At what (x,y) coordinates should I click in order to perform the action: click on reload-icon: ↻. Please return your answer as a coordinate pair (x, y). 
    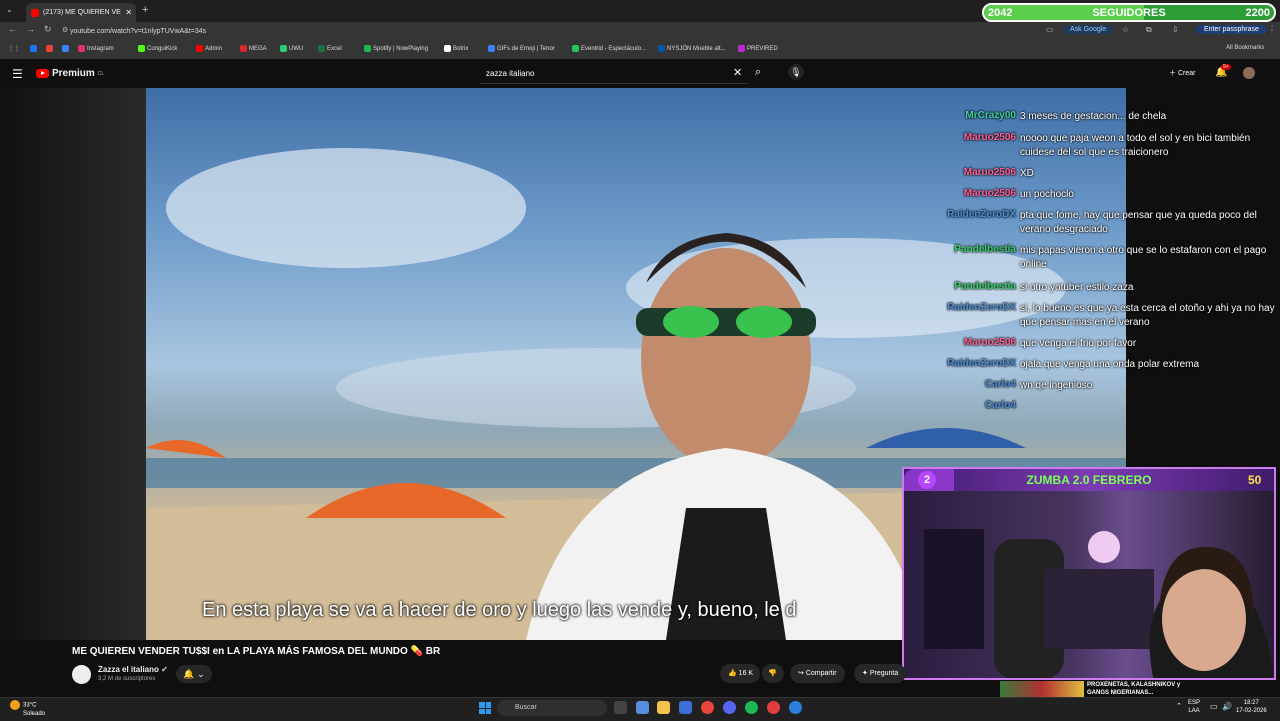
    Looking at the image, I should click on (48, 29).